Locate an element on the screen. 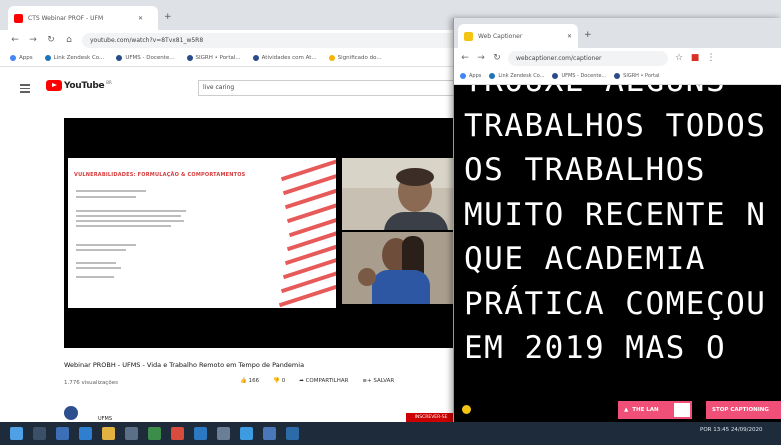  chrome-icon is located at coordinates (154, 433).